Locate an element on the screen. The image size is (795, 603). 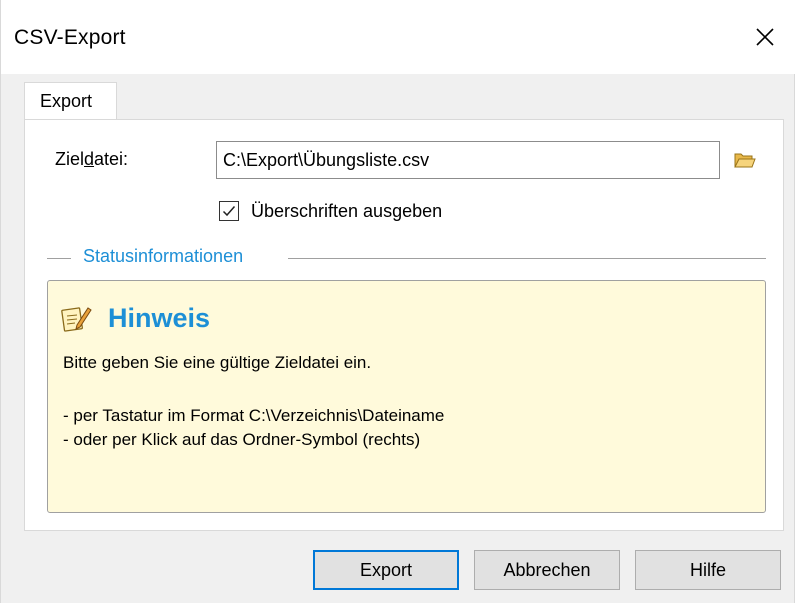
headers-checkbox is located at coordinates (229, 211).